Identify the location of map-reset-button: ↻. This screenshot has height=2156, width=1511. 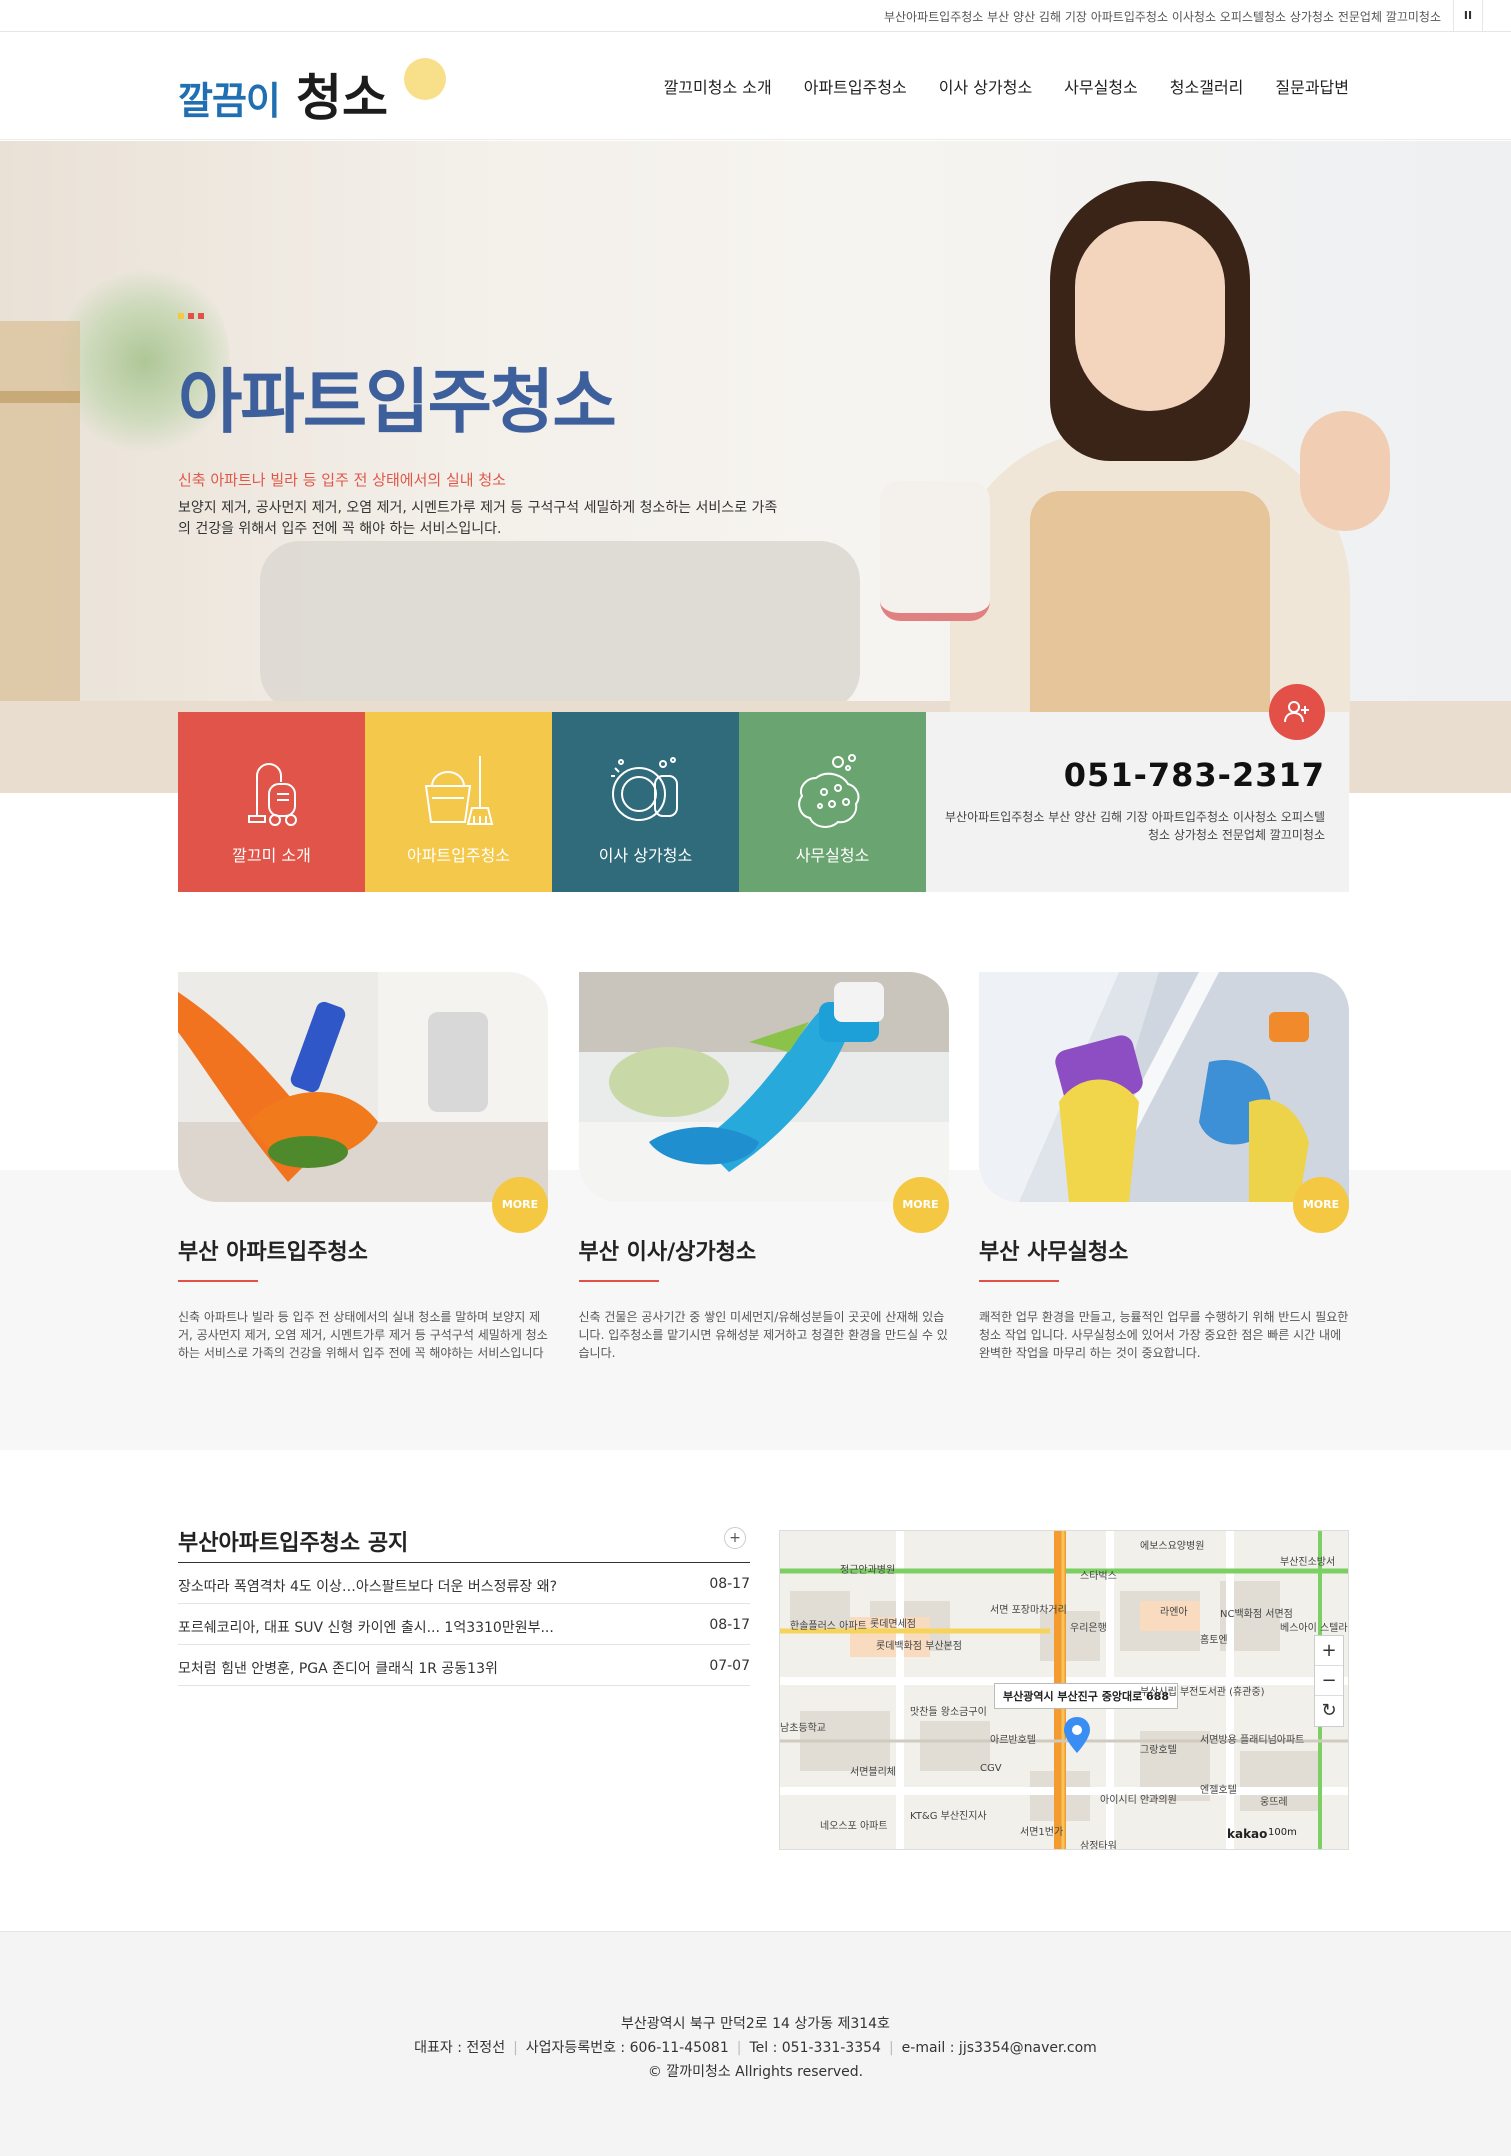
(1329, 1711).